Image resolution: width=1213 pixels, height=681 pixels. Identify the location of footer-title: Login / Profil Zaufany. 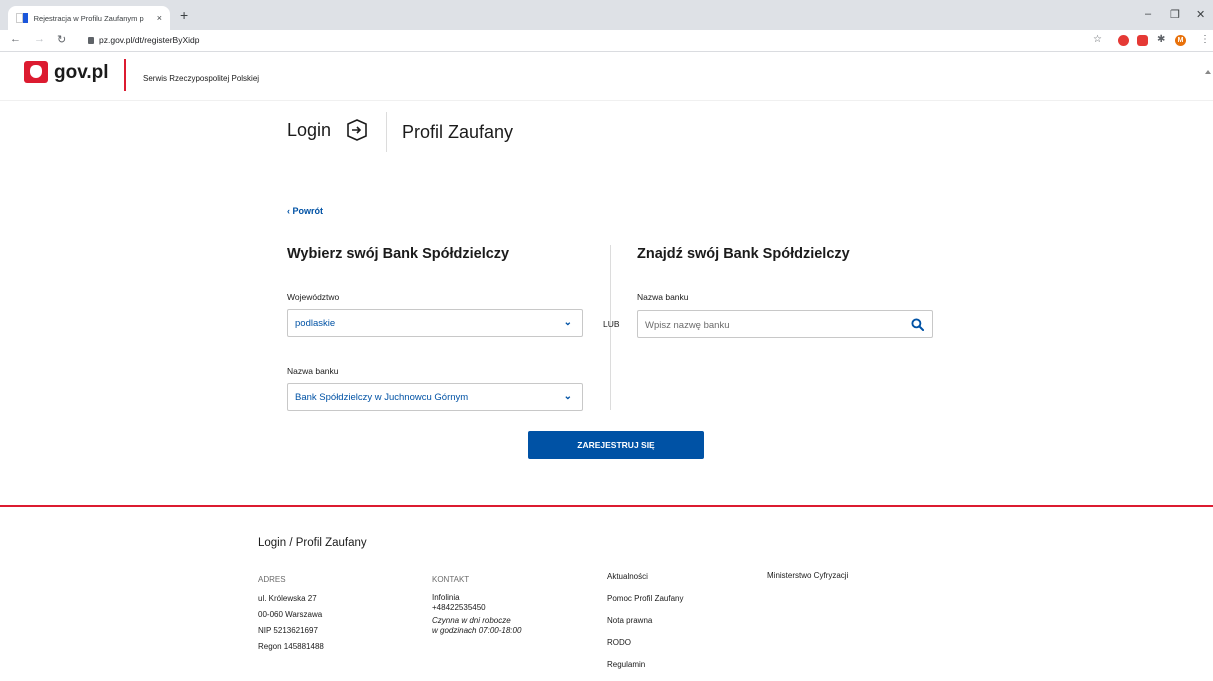
(312, 543).